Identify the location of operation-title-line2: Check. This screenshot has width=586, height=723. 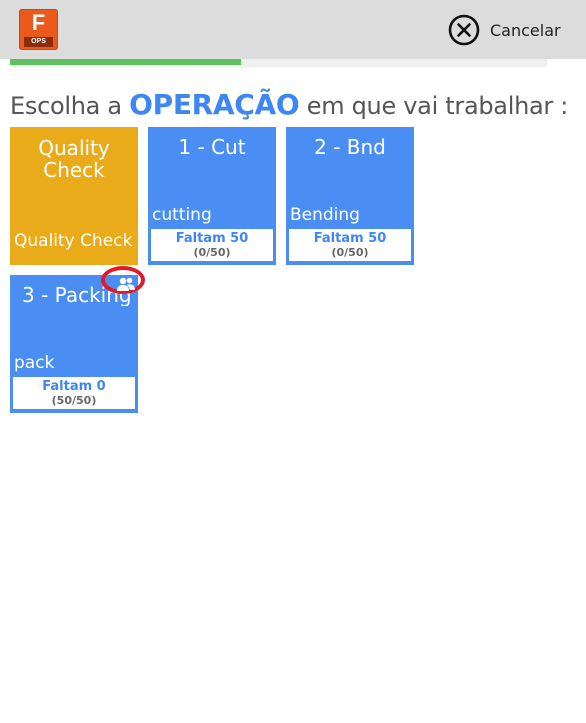
(74, 169).